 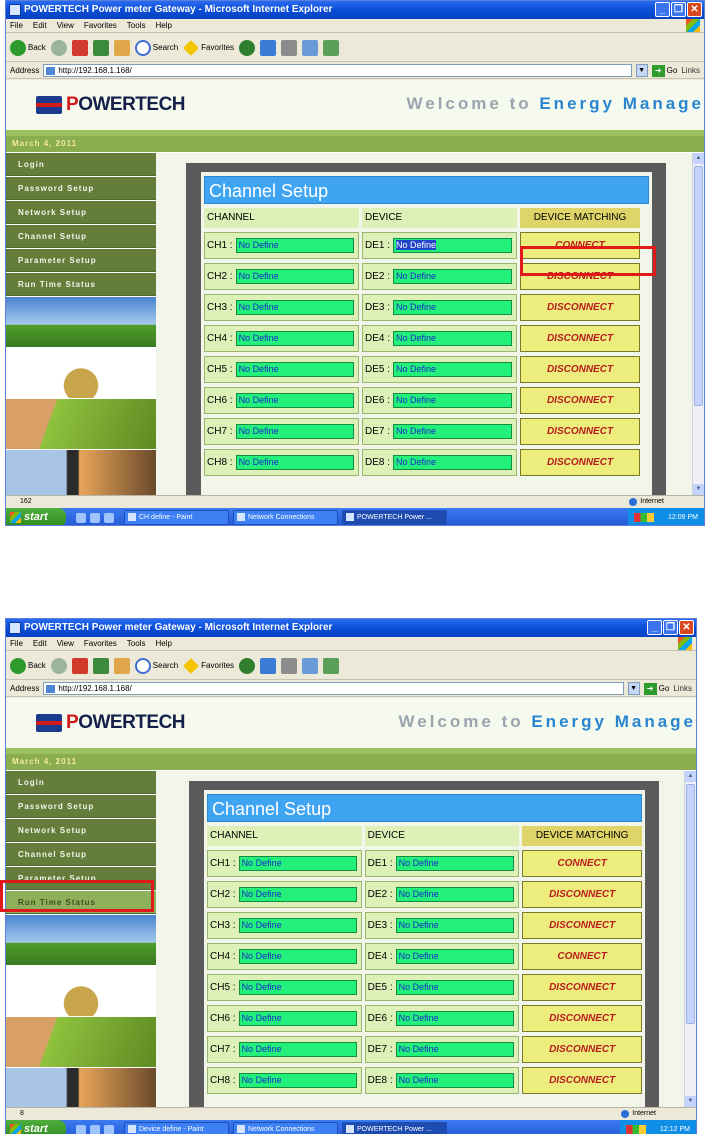 What do you see at coordinates (176, 1128) in the screenshot?
I see `taskbar-item: Device define - Paint` at bounding box center [176, 1128].